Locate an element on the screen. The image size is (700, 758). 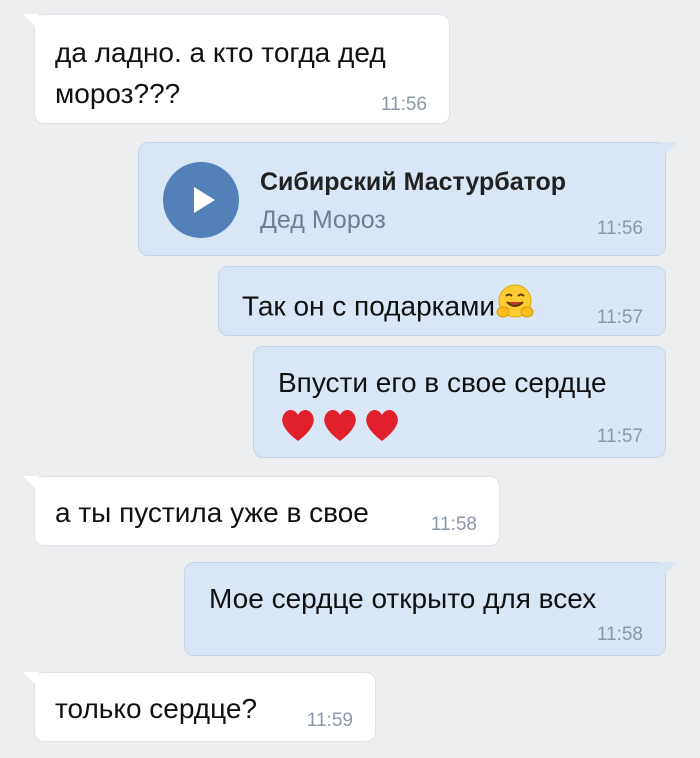
track-title: Сибирский Мастурбатор is located at coordinates (413, 182).